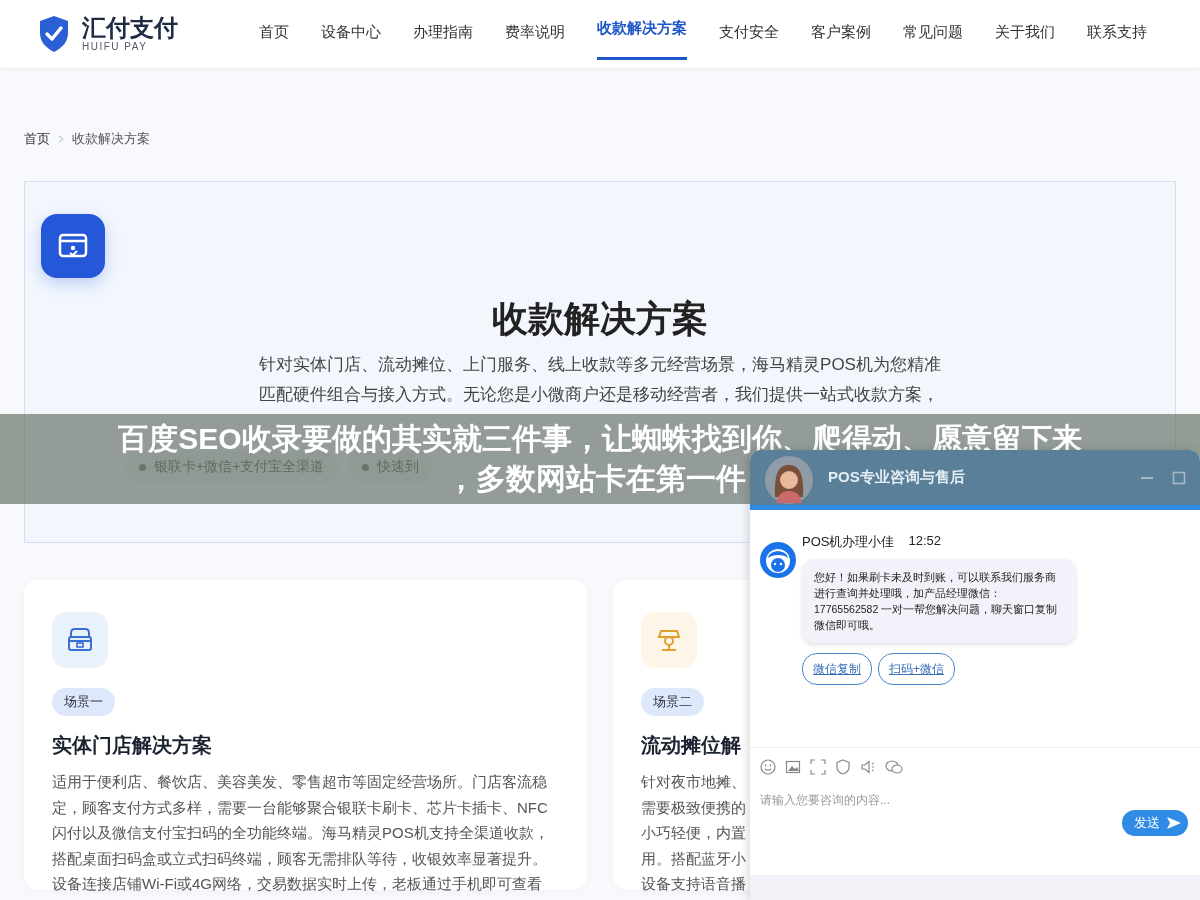  What do you see at coordinates (939, 601) in the screenshot?
I see `message-bubble: 您好！如果刷卡未及时到账，可以联系我们服务商进行查询并处理哦，加产品经理微信：17765562582 一对一帮您解决问题，聊天窗口复制微信即可哦。` at bounding box center [939, 601].